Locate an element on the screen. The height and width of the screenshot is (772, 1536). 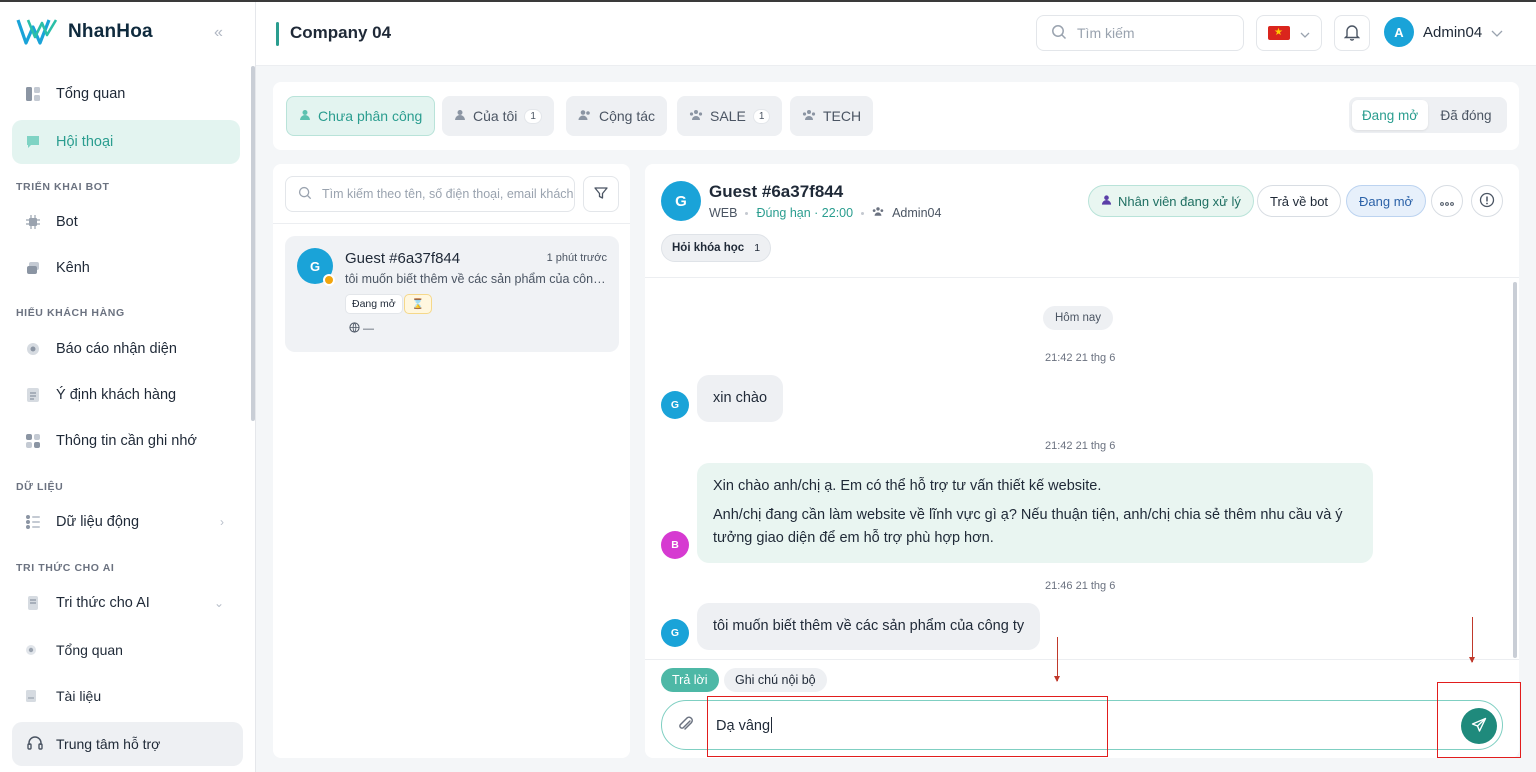
language-selector is located at coordinates (1289, 33).